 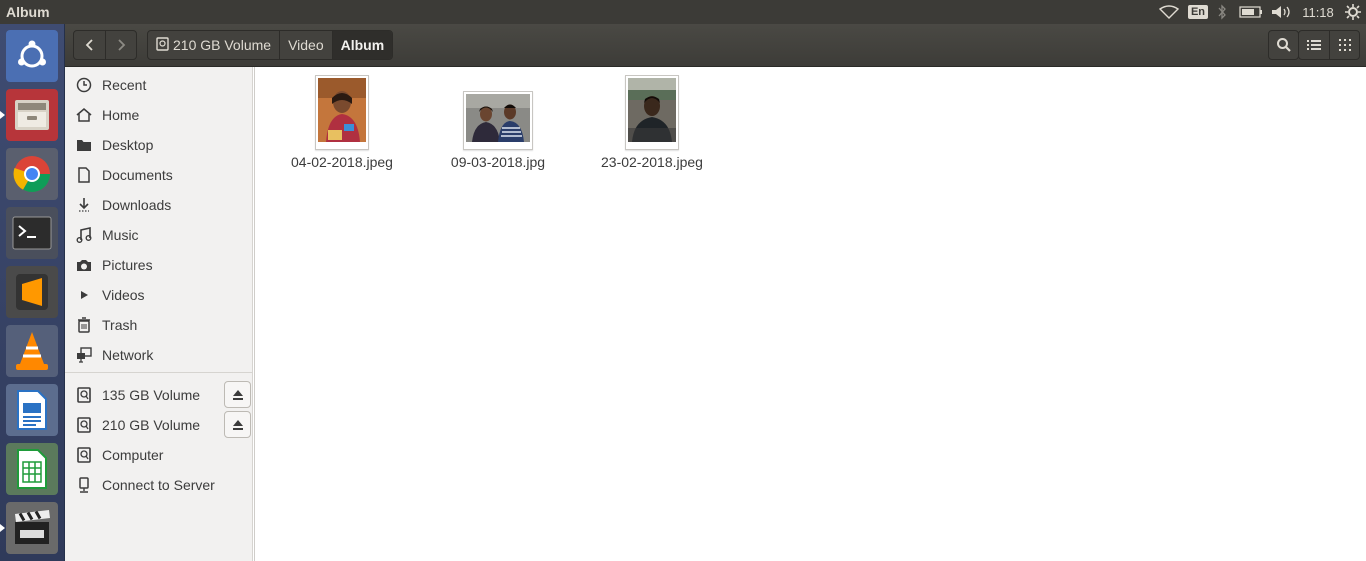 What do you see at coordinates (120, 235) in the screenshot?
I see `sidebar-item-label: Music` at bounding box center [120, 235].